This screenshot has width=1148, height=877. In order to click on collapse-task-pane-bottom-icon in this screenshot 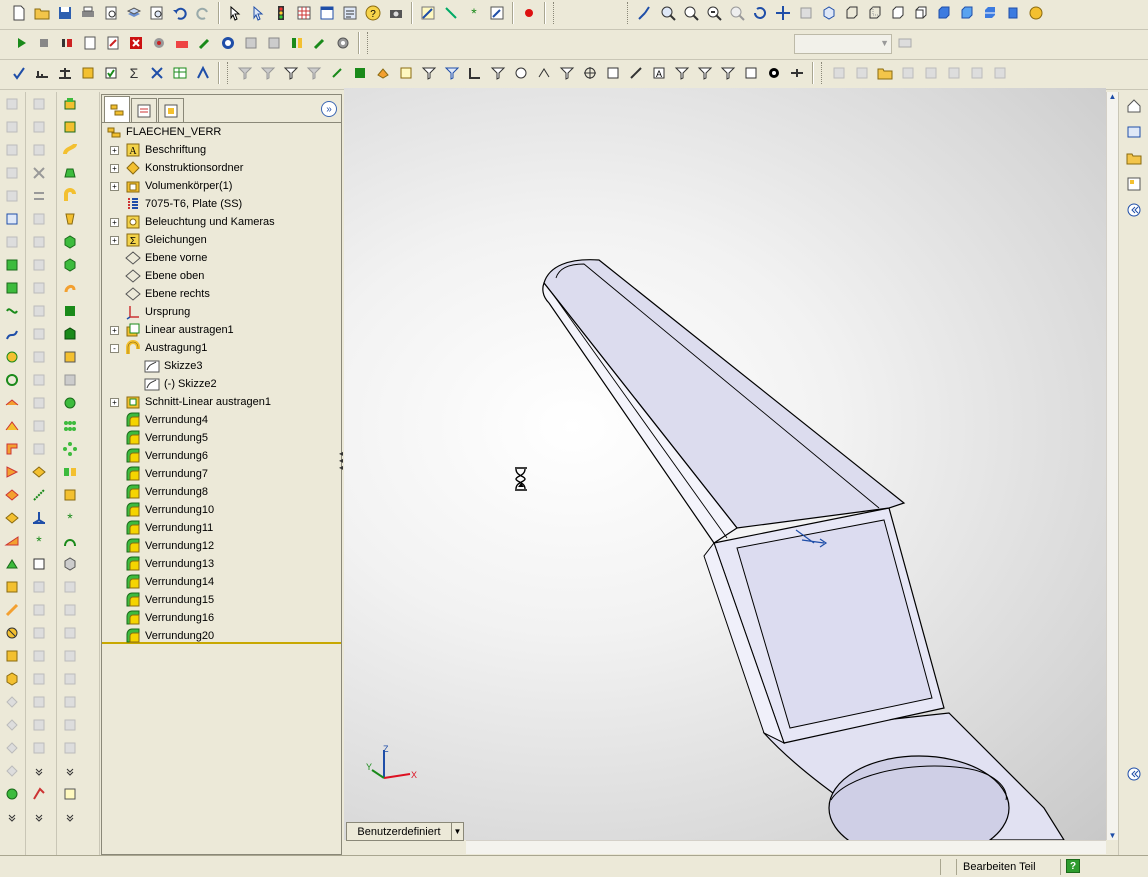, I will do `click(1134, 774)`.